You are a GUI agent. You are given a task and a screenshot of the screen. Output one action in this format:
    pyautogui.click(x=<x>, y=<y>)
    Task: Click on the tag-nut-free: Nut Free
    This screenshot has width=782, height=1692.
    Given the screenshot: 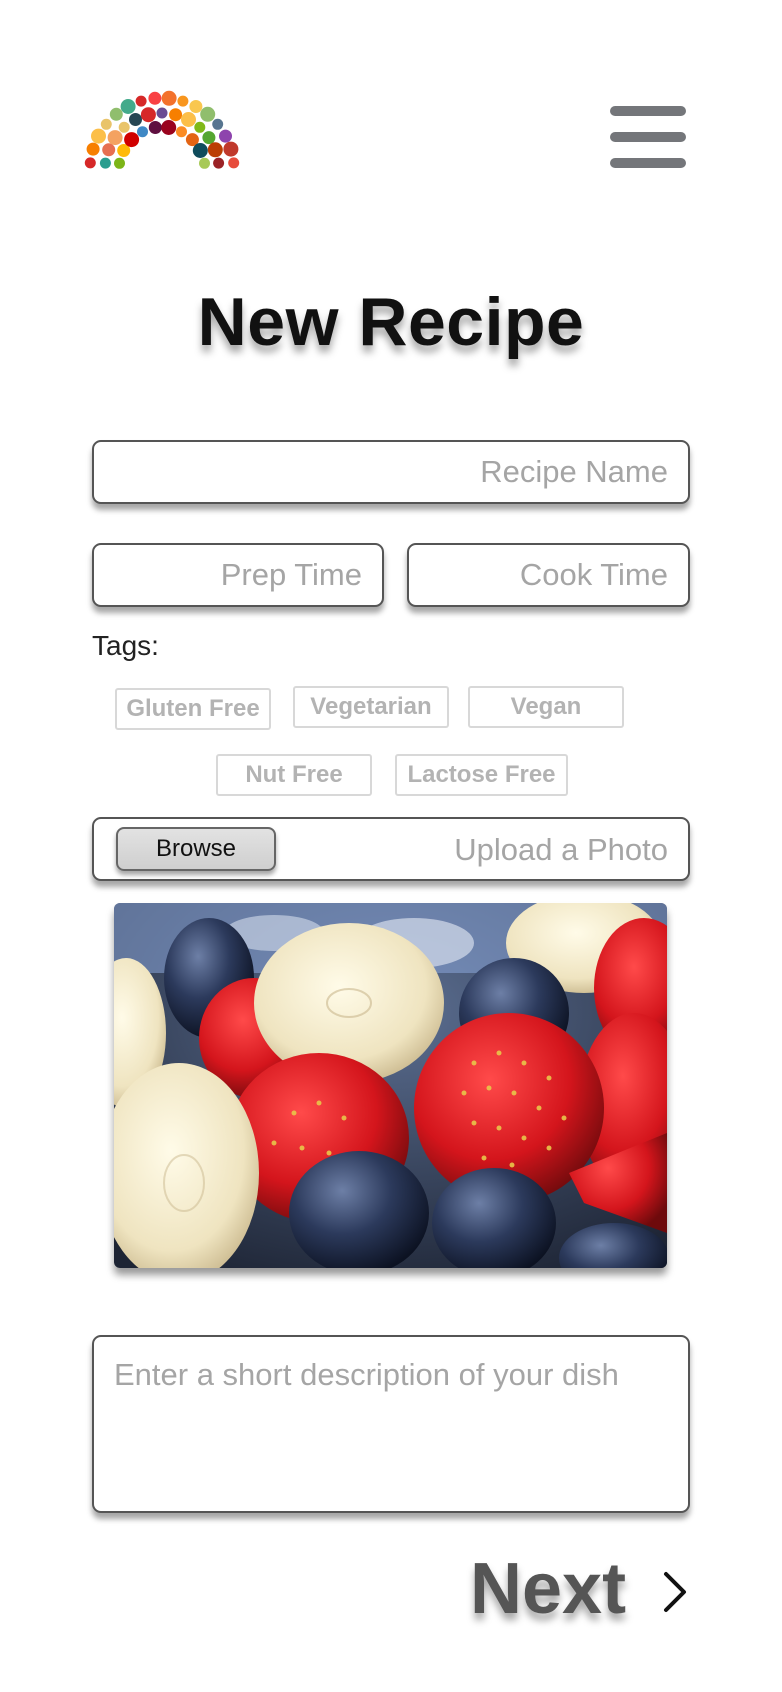 What is the action you would take?
    pyautogui.click(x=294, y=775)
    